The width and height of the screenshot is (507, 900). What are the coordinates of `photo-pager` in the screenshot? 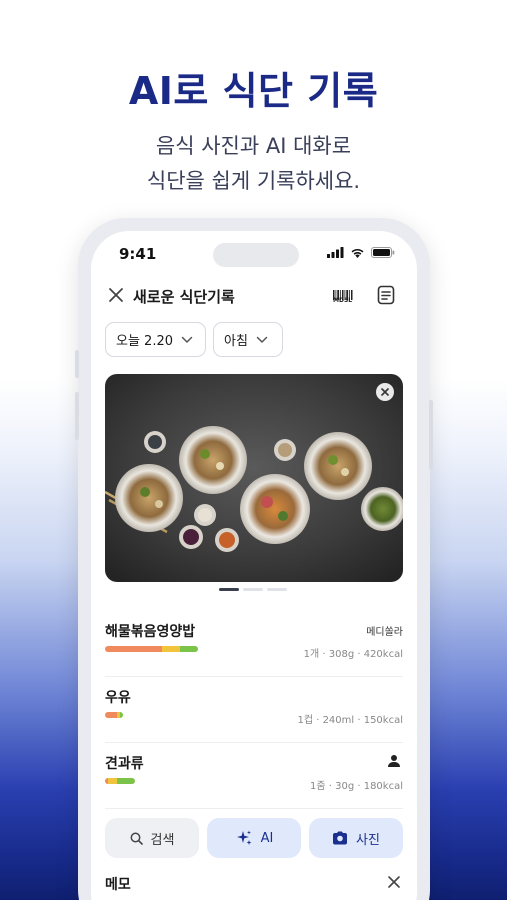 It's located at (253, 589).